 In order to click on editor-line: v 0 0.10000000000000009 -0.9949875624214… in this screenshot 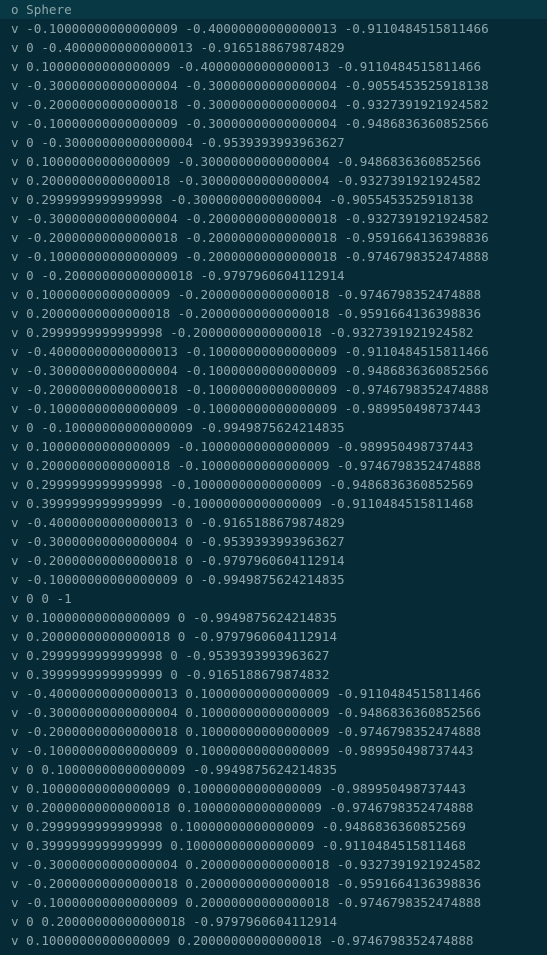, I will do `click(273, 769)`.